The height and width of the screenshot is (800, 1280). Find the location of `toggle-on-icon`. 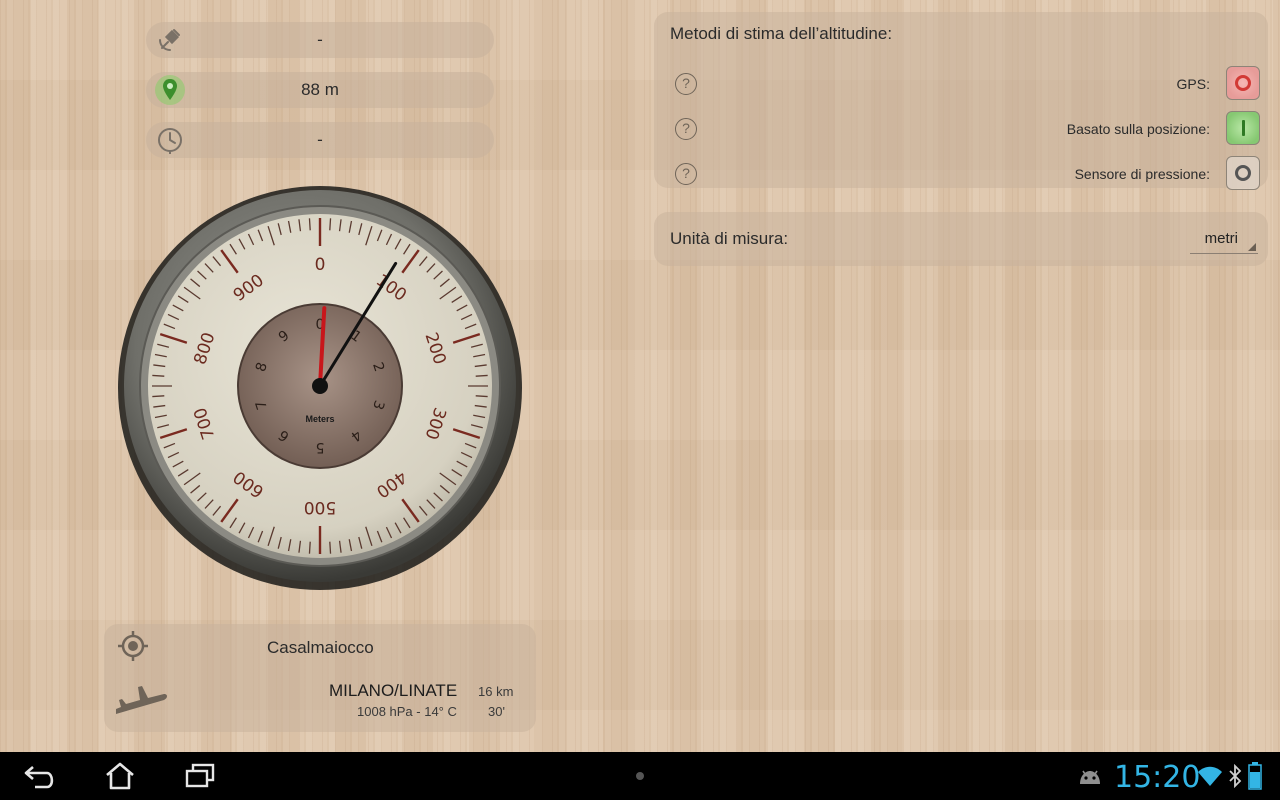

toggle-on-icon is located at coordinates (1243, 128).